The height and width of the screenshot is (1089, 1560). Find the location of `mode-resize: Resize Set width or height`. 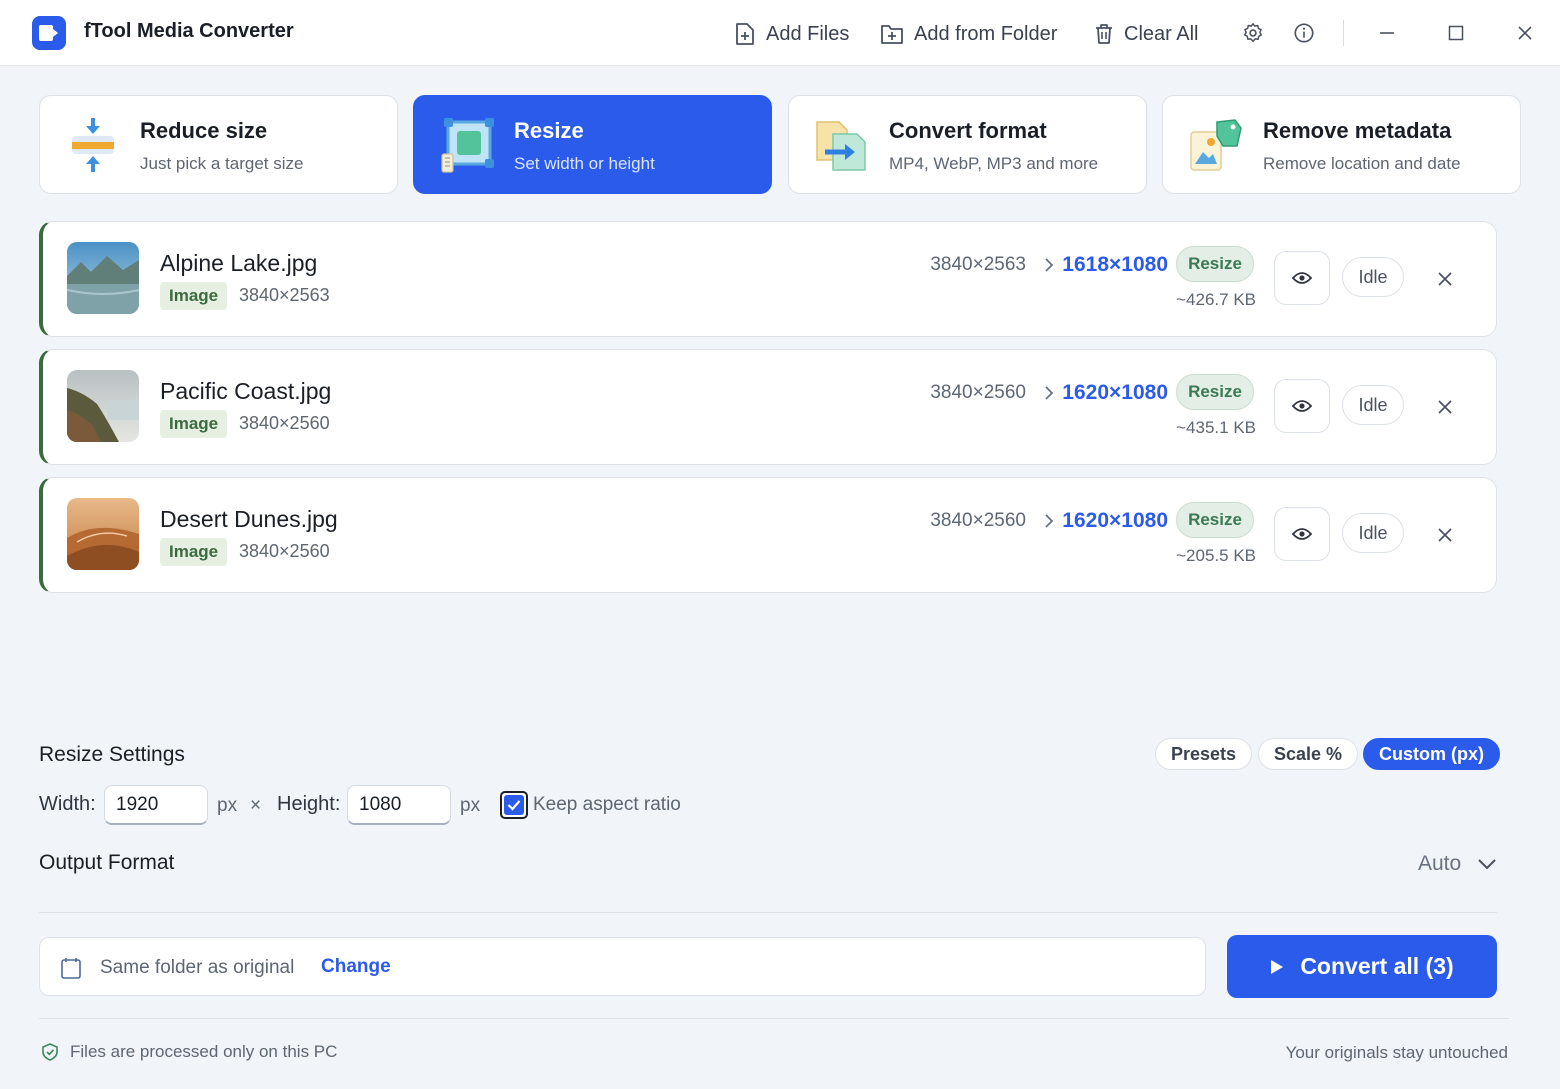

mode-resize: Resize Set width or height is located at coordinates (592, 144).